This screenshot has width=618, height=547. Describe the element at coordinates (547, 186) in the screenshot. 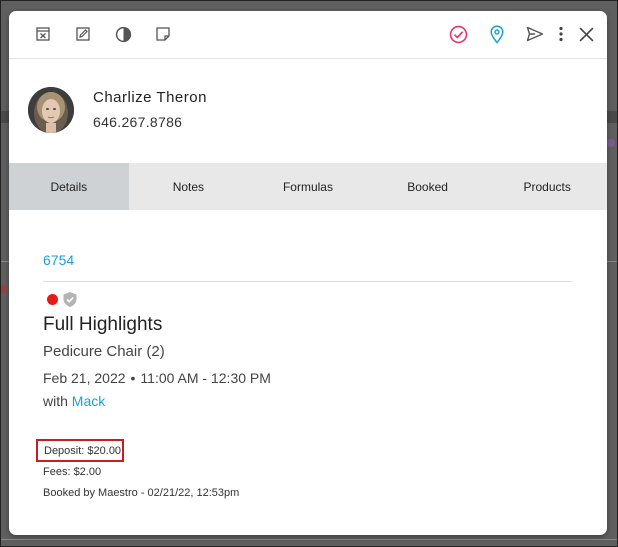

I see `tab-products: Products` at that location.